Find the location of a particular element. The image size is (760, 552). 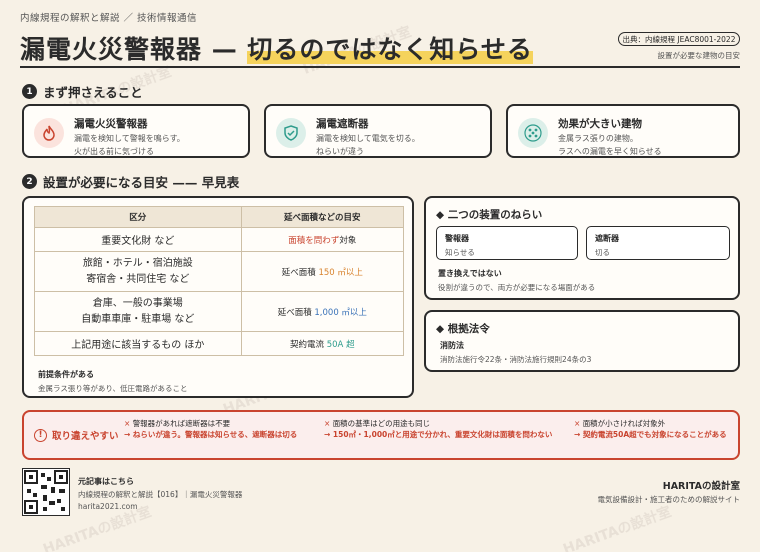

orig-title: 元記事はこちら is located at coordinates (106, 481).